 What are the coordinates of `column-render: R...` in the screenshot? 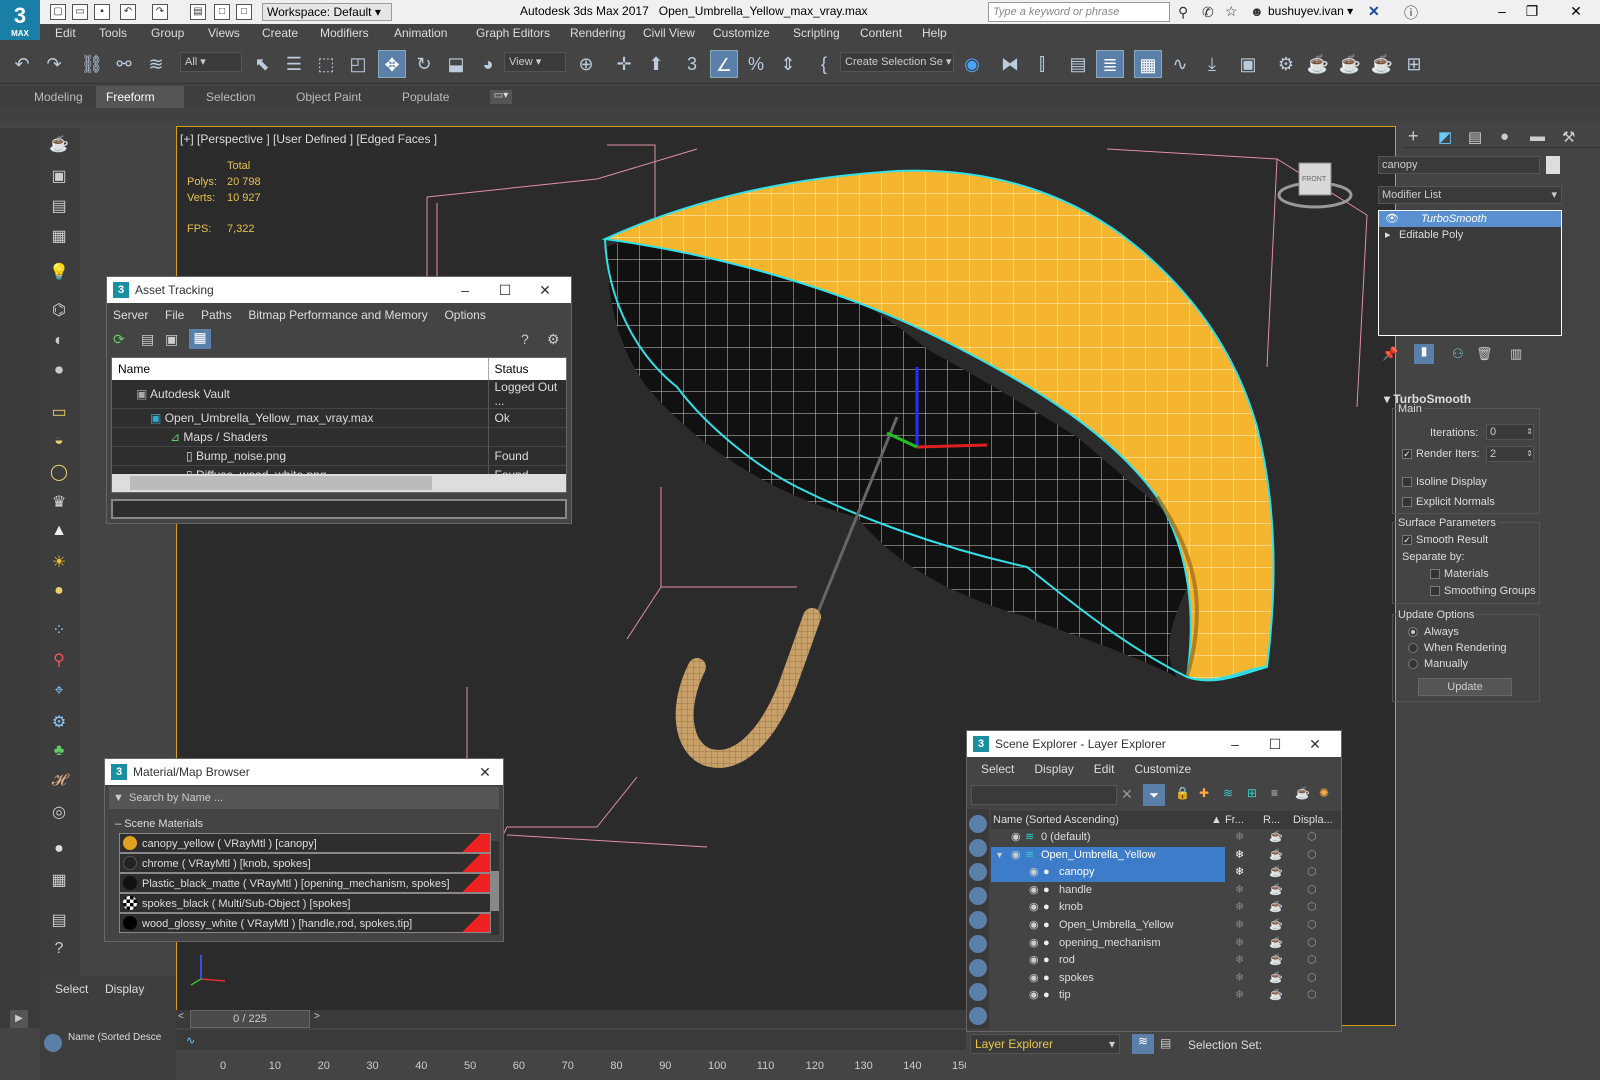 It's located at (1271, 820).